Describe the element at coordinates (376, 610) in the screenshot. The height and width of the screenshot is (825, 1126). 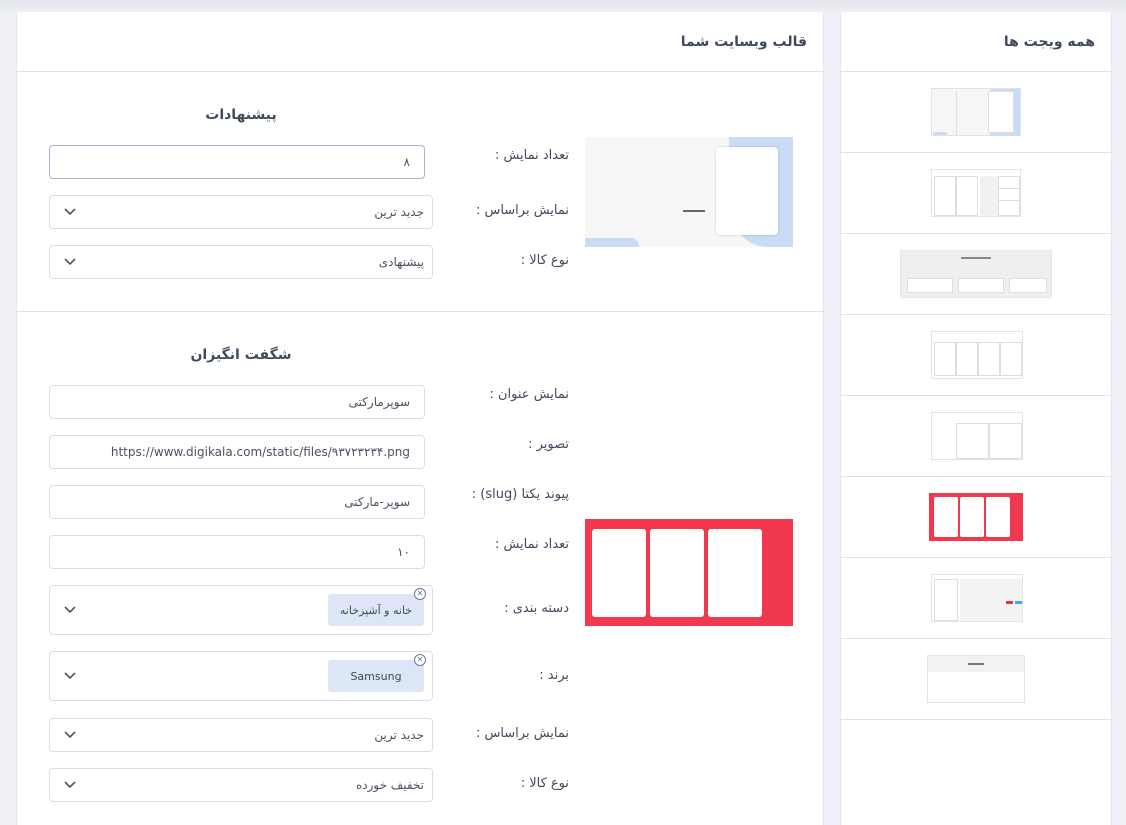
I see `category-chip-label: خانه و آشپزخانه` at that location.